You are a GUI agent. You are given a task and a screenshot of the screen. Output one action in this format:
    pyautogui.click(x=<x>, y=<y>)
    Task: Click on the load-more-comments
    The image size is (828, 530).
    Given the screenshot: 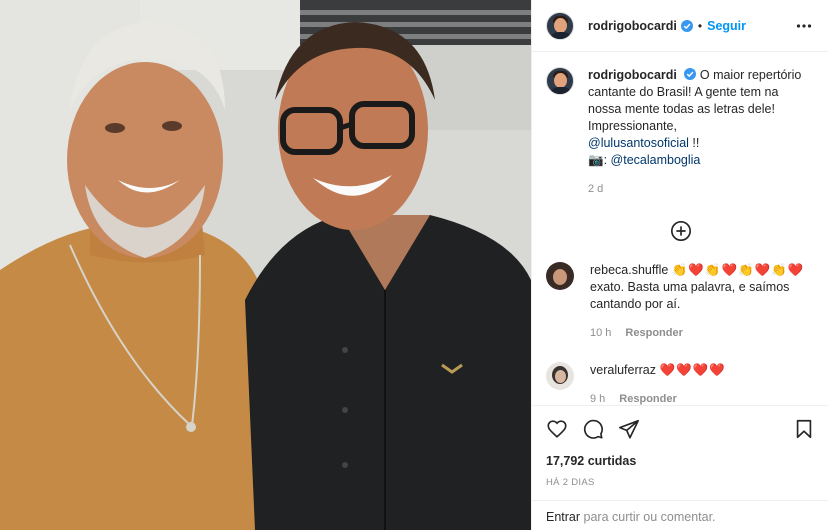 What is the action you would take?
    pyautogui.click(x=680, y=231)
    